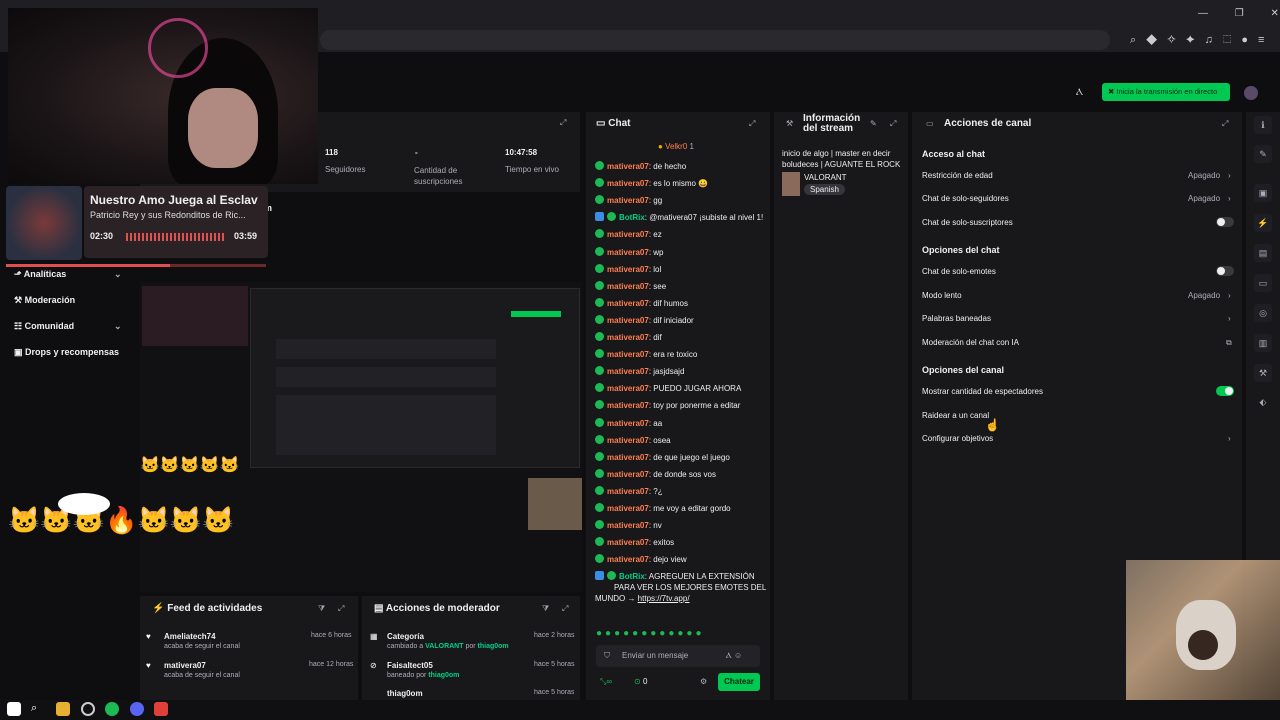 The height and width of the screenshot is (720, 1280). Describe the element at coordinates (957, 175) in the screenshot. I see `channel-action-row: Restricción de edad` at that location.